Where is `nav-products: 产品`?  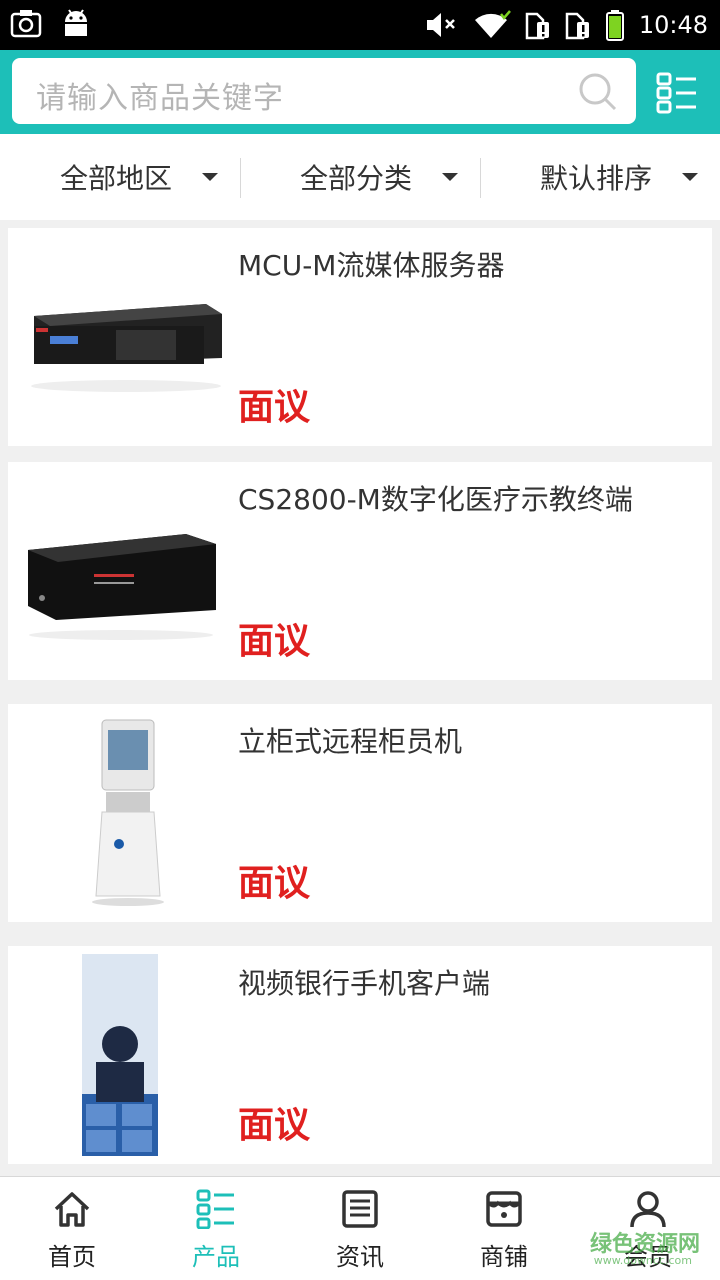 nav-products: 产品 is located at coordinates (216, 1228).